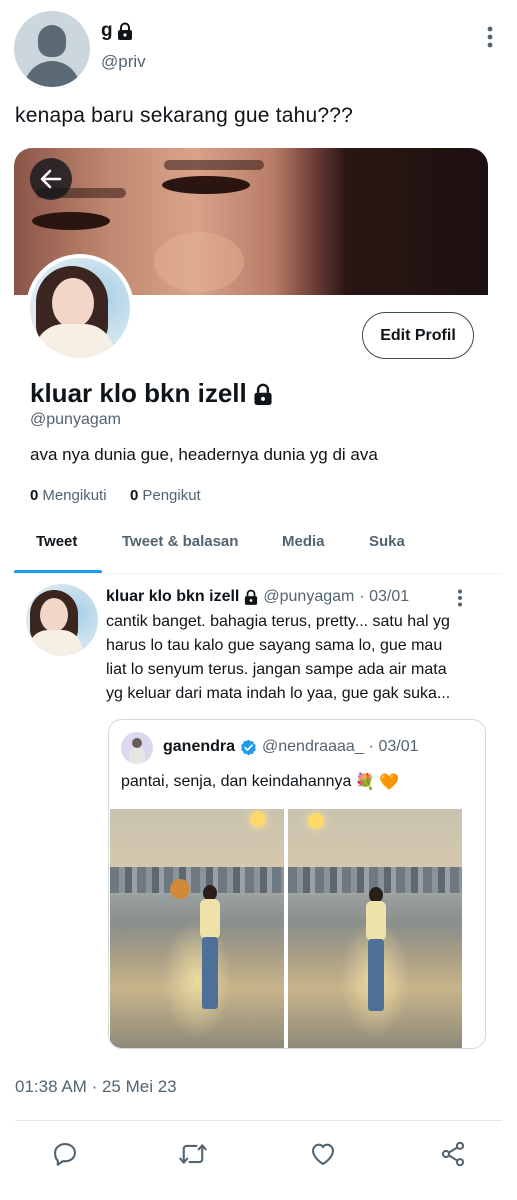 The width and height of the screenshot is (517, 1200). Describe the element at coordinates (138, 393) in the screenshot. I see `profile-name: kluar klo bkn izell` at that location.